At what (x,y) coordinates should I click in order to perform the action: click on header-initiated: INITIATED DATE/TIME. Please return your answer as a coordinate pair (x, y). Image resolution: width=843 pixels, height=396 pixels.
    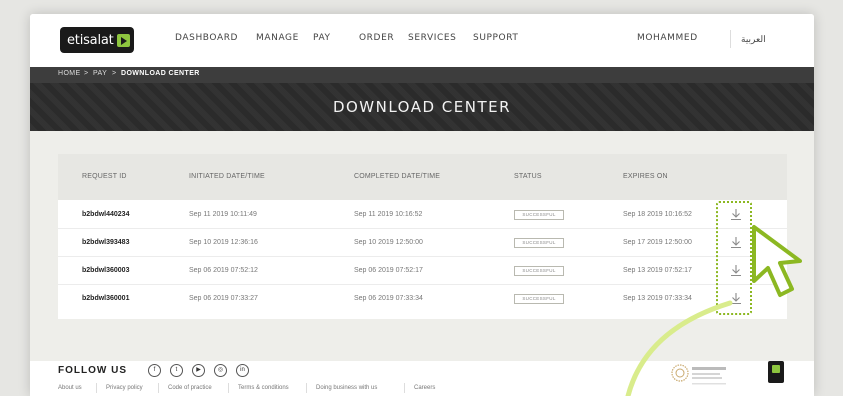
    Looking at the image, I should click on (227, 176).